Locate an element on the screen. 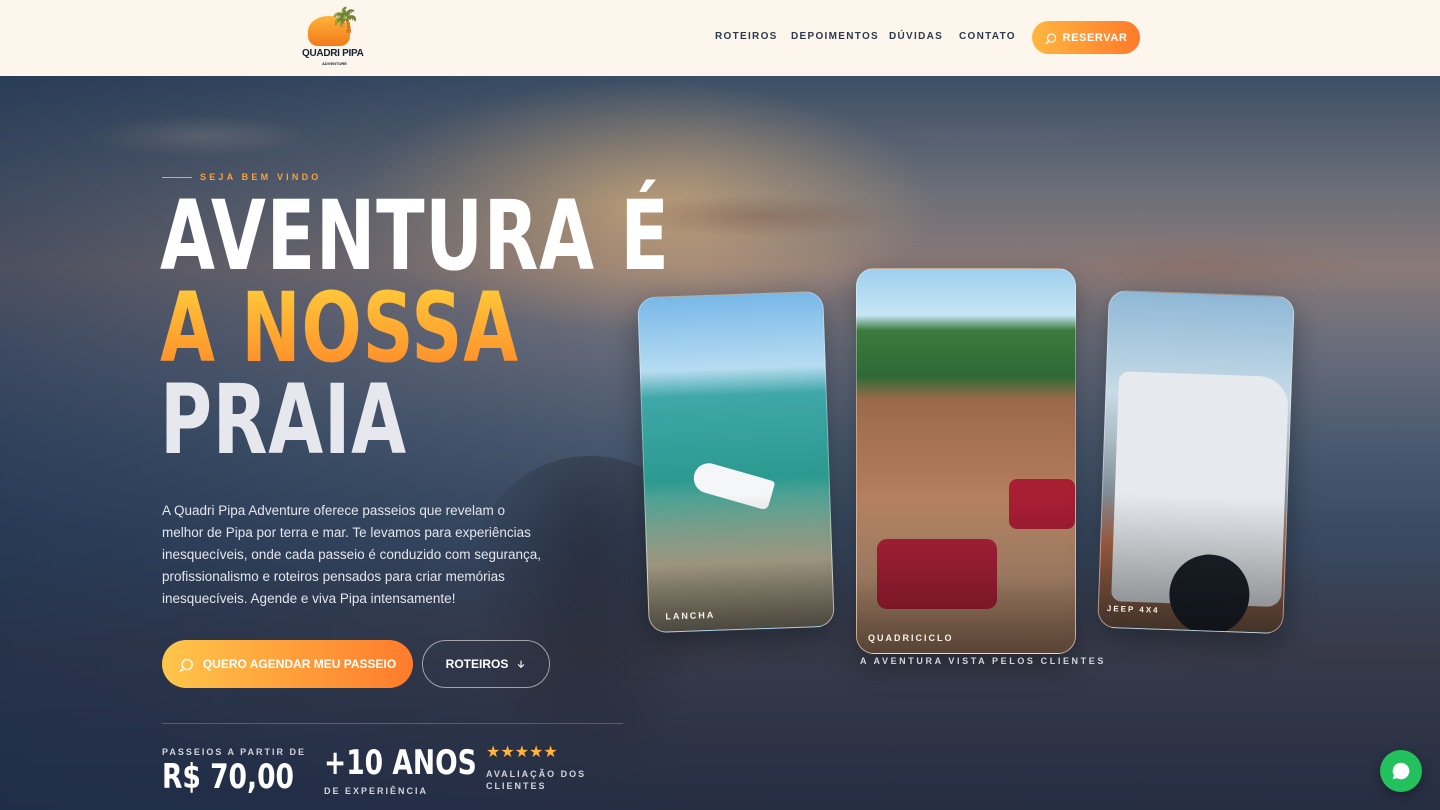 Image resolution: width=1440 pixels, height=810 pixels. card-lancha: LANCHA is located at coordinates (736, 462).